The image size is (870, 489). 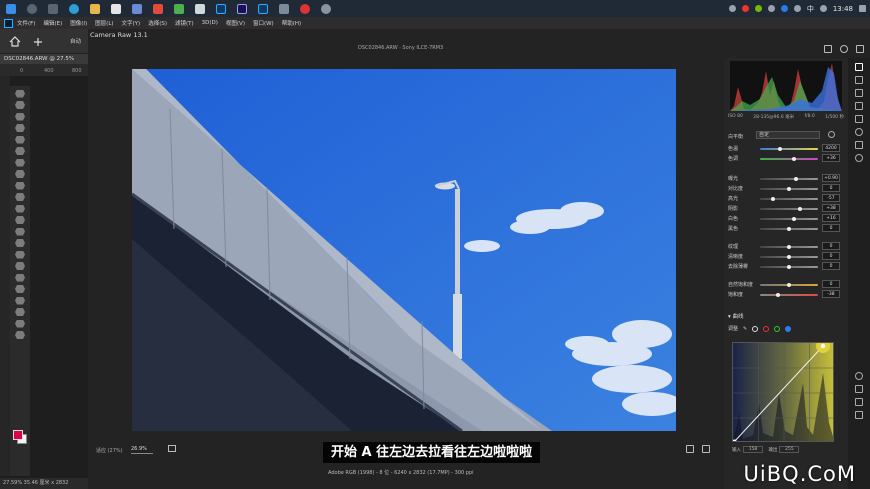 What do you see at coordinates (20, 128) in the screenshot?
I see `magic-wand-tool-icon` at bounding box center [20, 128].